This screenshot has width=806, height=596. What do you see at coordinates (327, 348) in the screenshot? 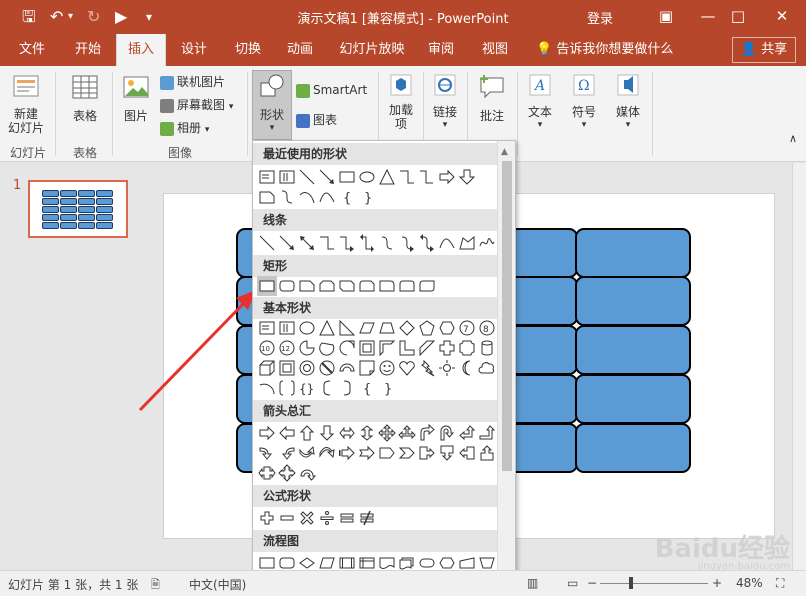
I see `chord-shape` at bounding box center [327, 348].